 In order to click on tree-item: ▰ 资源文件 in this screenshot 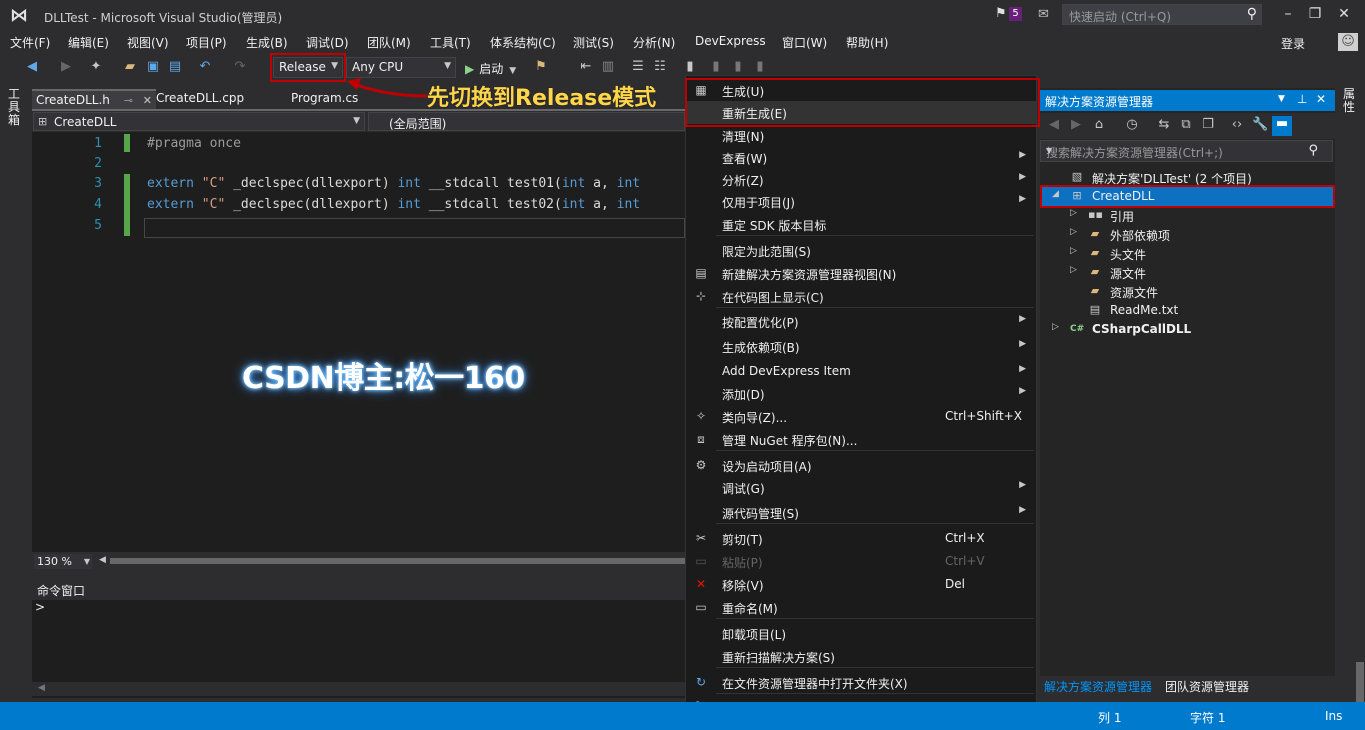, I will do `click(1185, 291)`.